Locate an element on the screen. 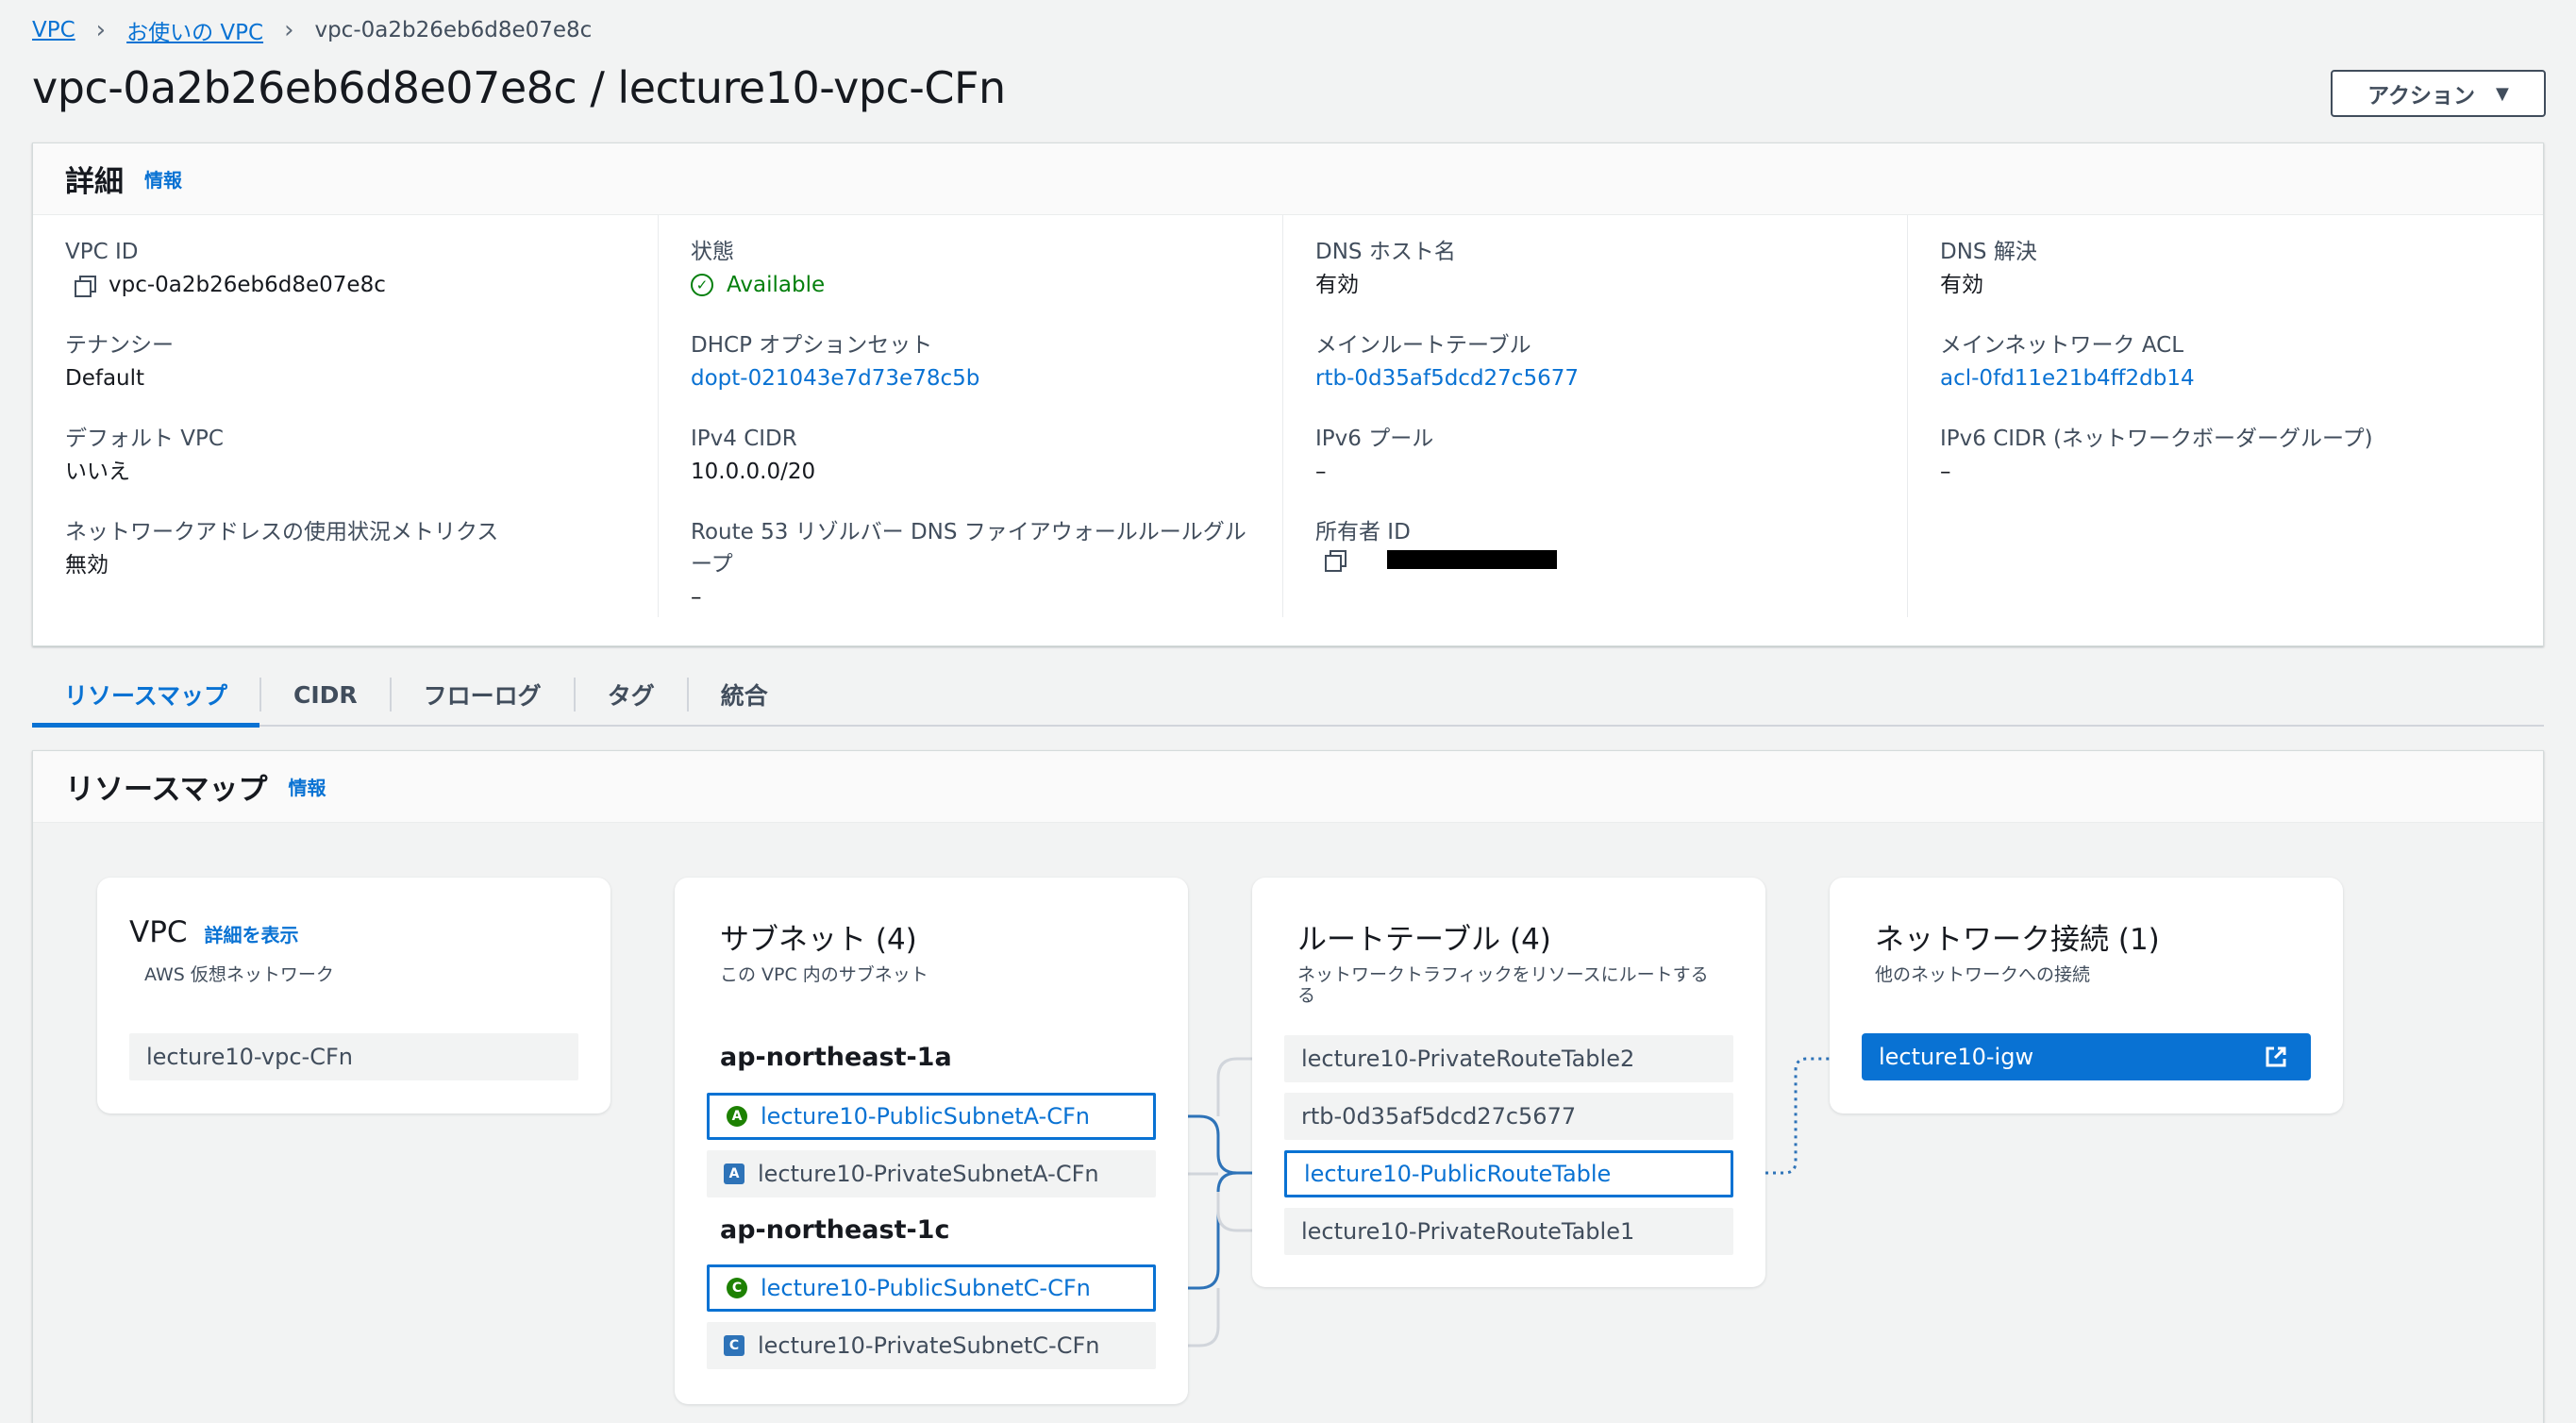 The height and width of the screenshot is (1423, 2576). az-label-1a: ap-northeast-1a is located at coordinates (836, 1057).